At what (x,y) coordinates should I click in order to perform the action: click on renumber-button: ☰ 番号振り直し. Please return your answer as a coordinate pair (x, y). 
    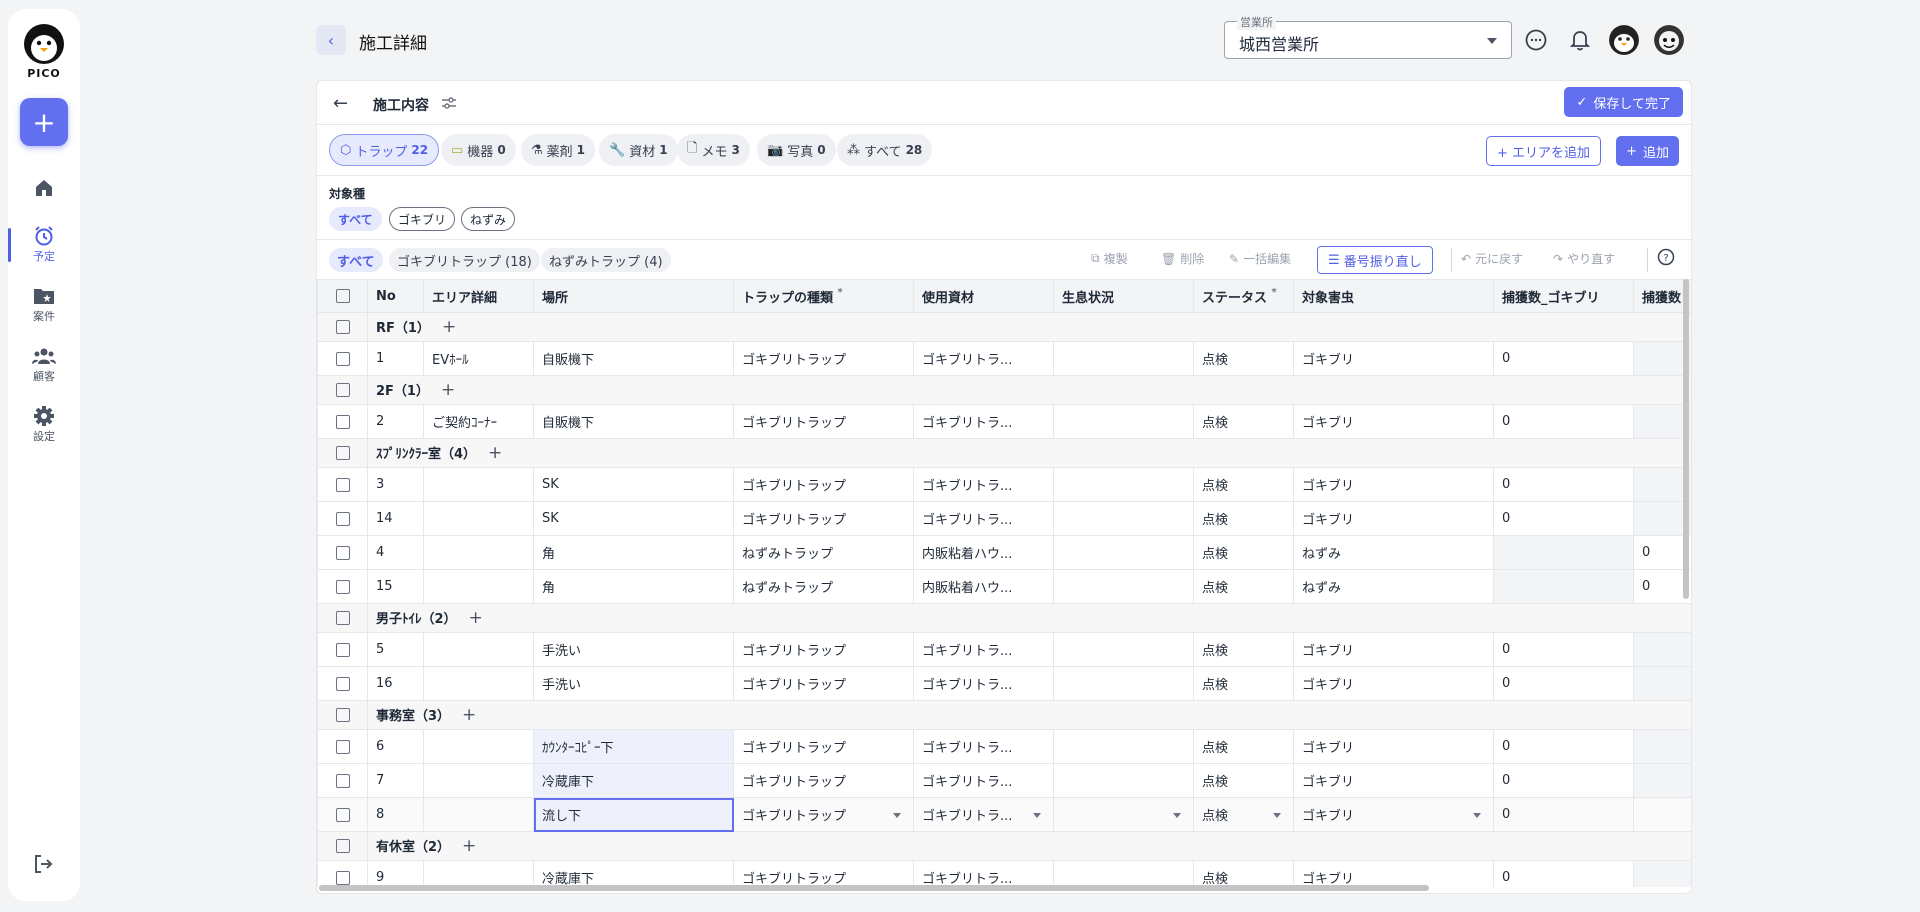
    Looking at the image, I should click on (1375, 260).